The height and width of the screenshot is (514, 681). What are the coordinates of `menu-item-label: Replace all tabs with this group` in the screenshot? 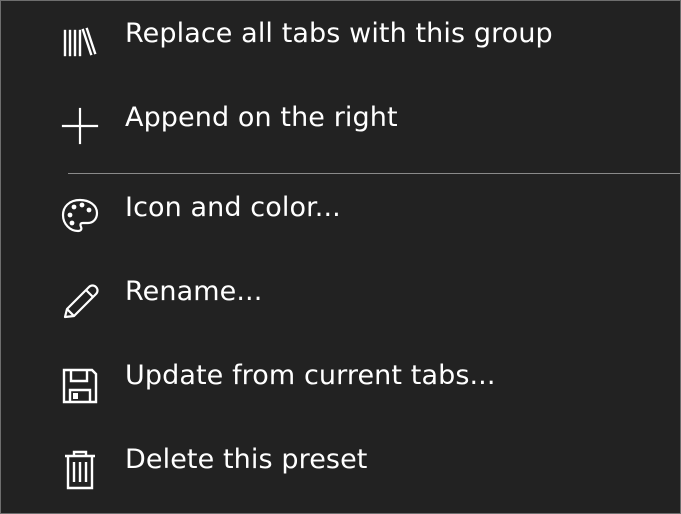 It's located at (339, 33).